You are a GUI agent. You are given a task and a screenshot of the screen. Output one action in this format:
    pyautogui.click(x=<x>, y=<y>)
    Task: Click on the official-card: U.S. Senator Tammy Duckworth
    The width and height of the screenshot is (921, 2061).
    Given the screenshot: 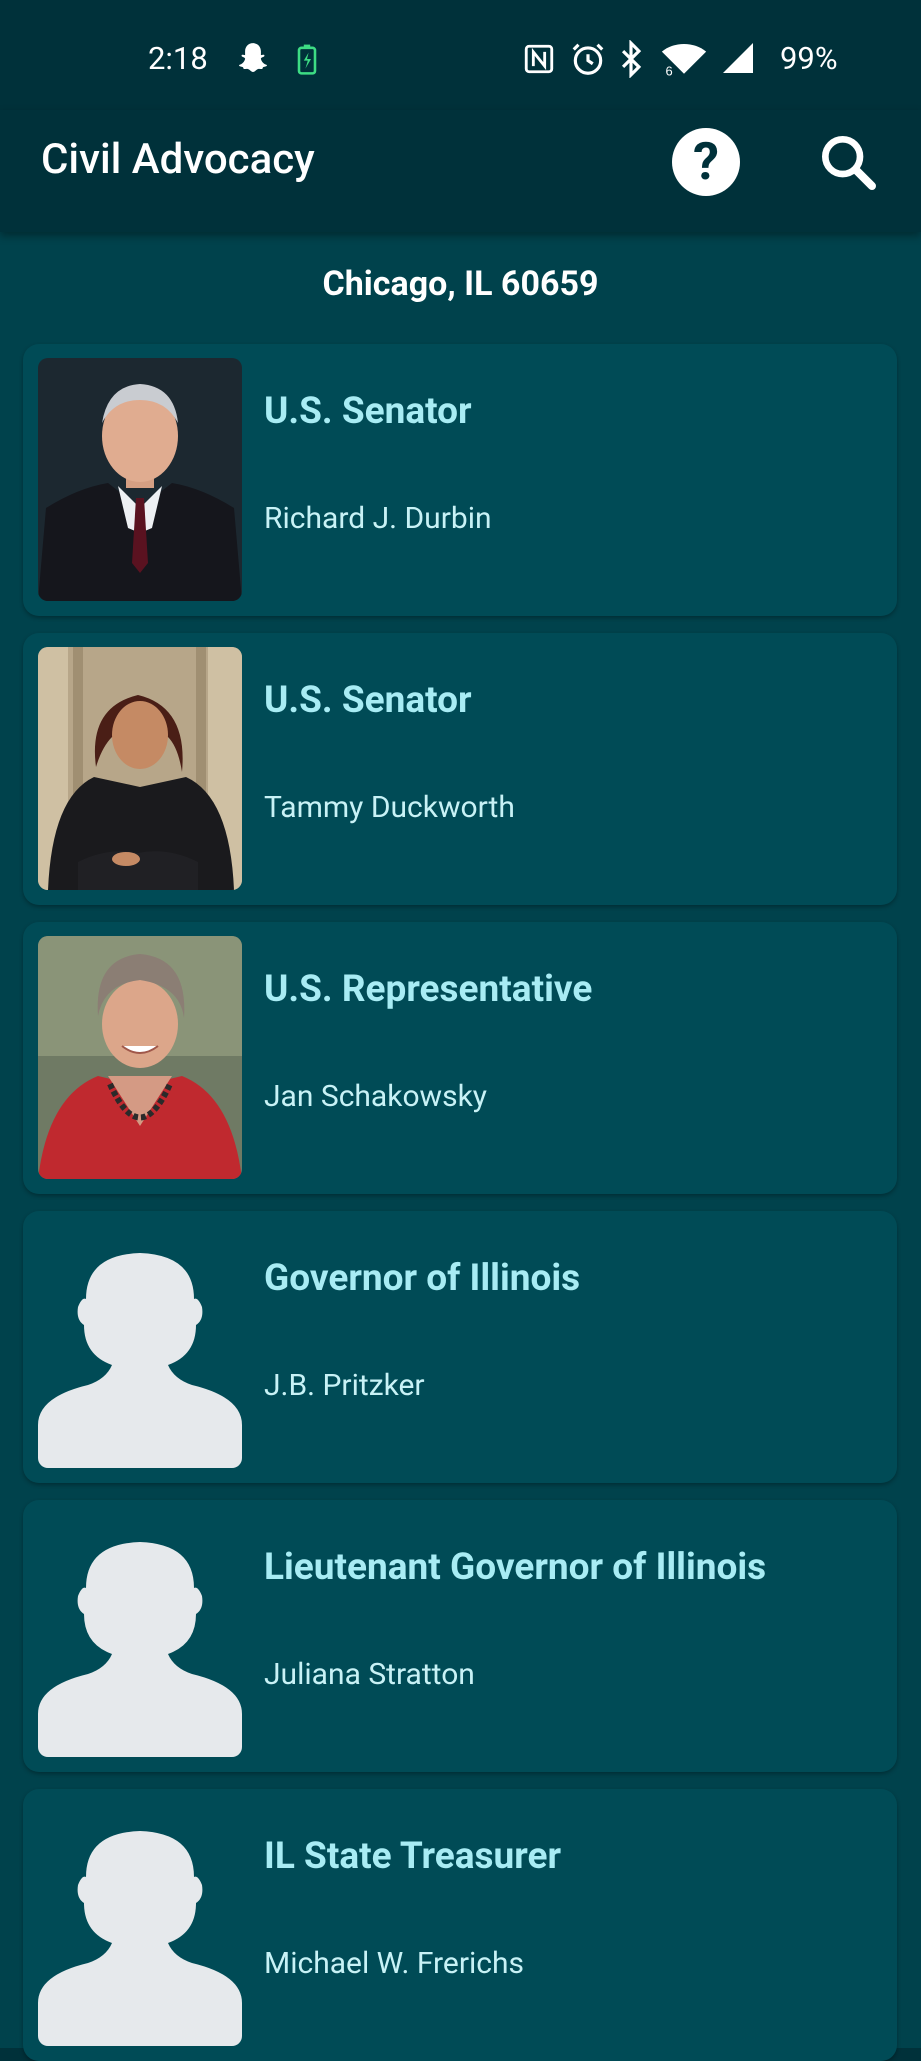 What is the action you would take?
    pyautogui.click(x=460, y=769)
    